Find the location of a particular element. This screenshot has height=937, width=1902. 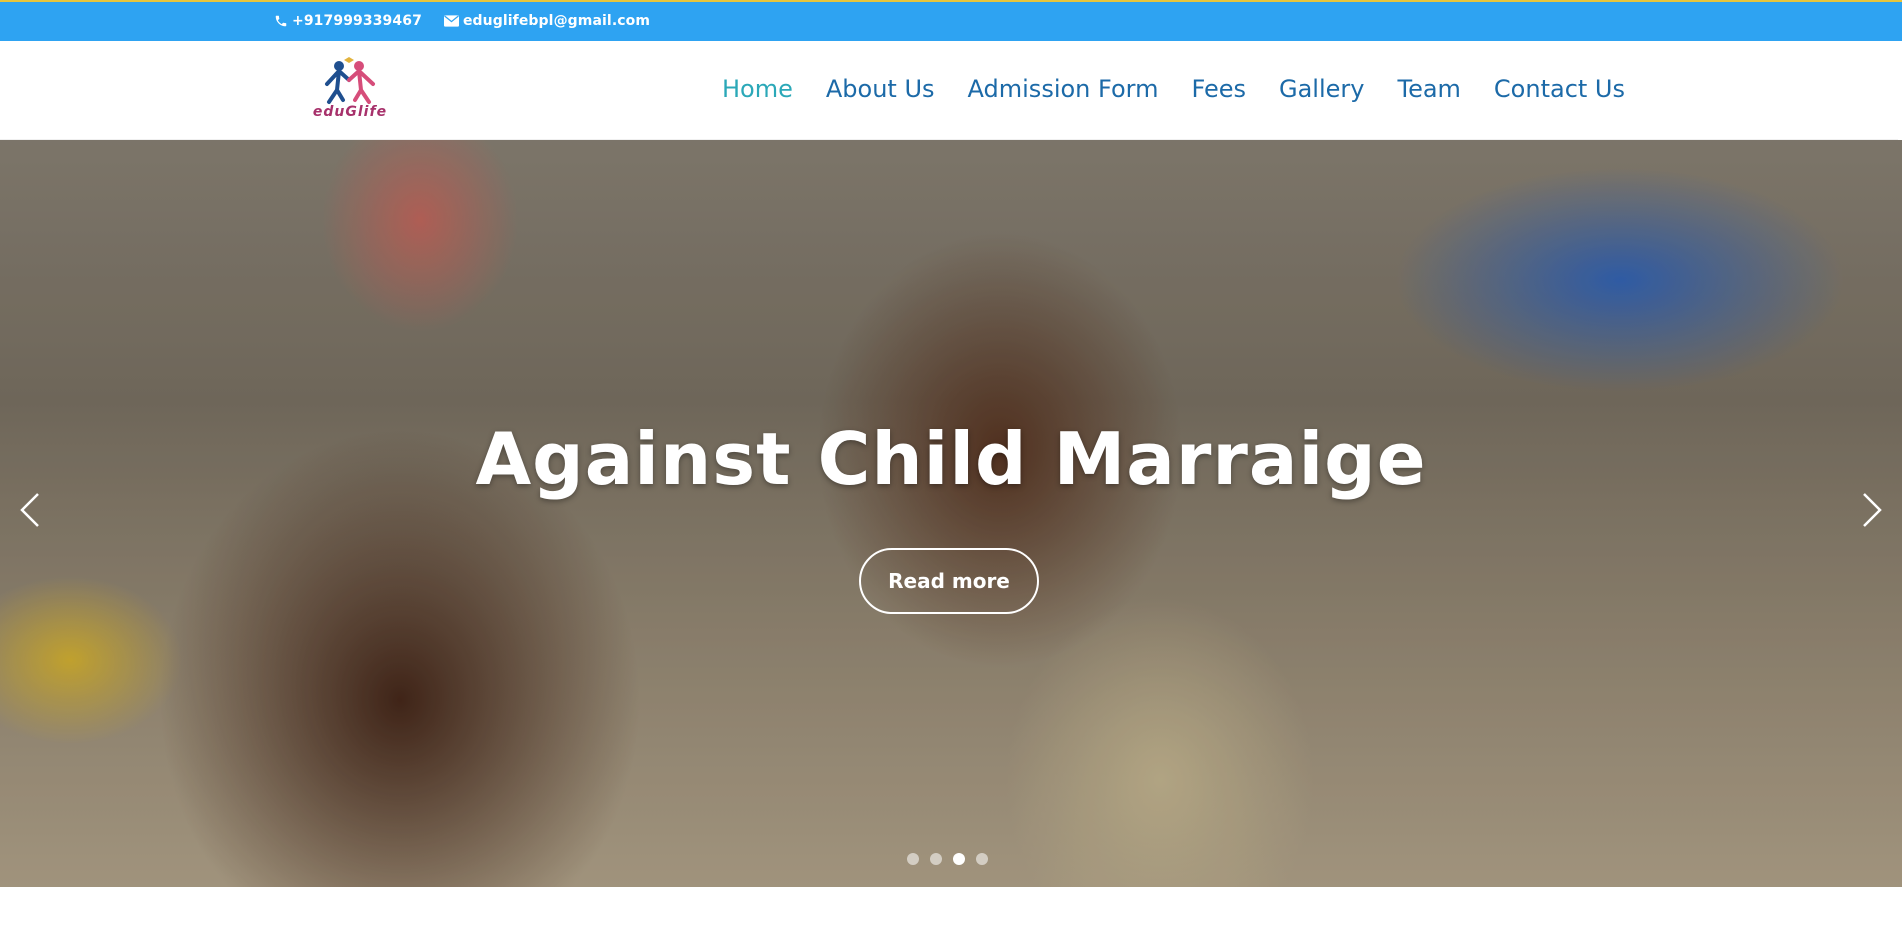

email-contact: eduglifebpl@gmail.com is located at coordinates (547, 21).